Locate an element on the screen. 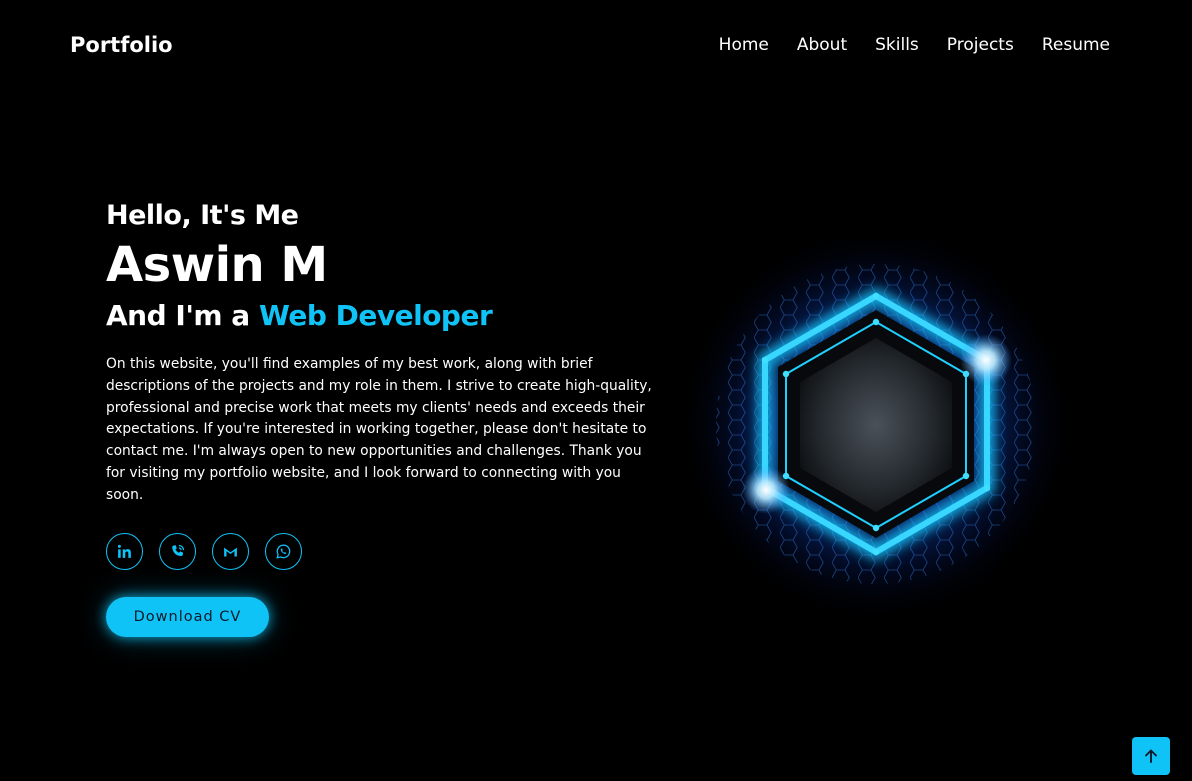 The image size is (1192, 781). nav-resume: Resume is located at coordinates (1076, 45).